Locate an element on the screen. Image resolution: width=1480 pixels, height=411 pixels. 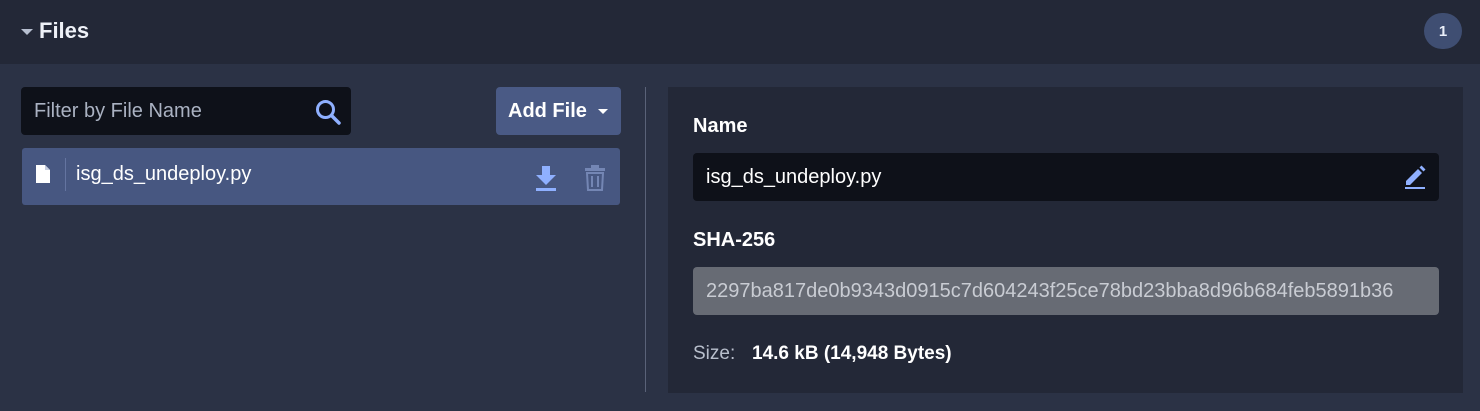
panel-divider is located at coordinates (645, 239).